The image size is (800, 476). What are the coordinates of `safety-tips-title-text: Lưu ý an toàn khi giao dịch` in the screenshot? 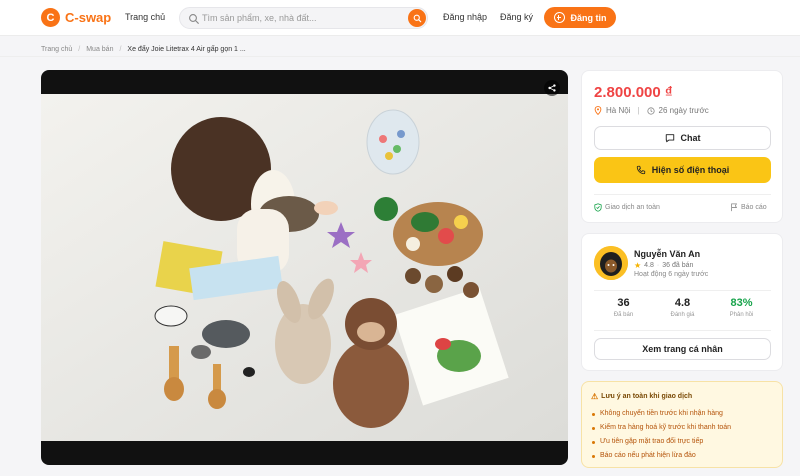 It's located at (647, 396).